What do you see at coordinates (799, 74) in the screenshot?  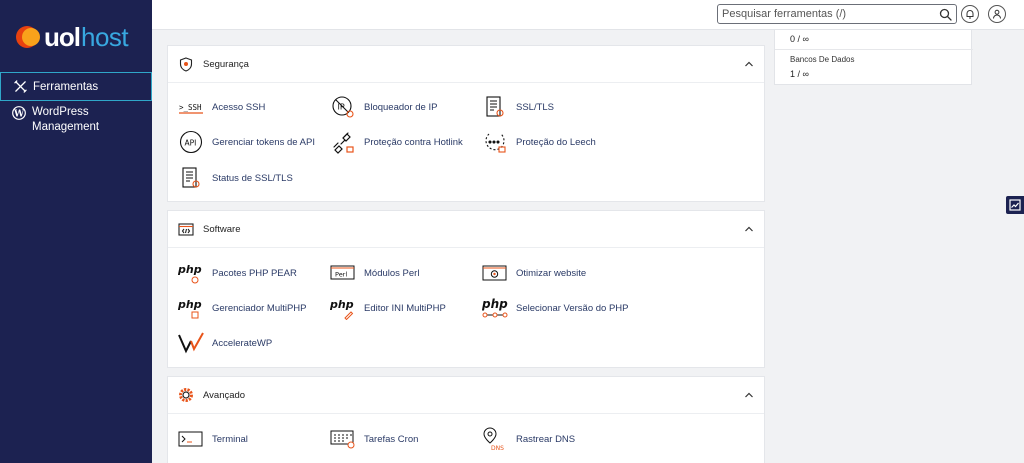 I see `stat-value-databases: 1 / ∞` at bounding box center [799, 74].